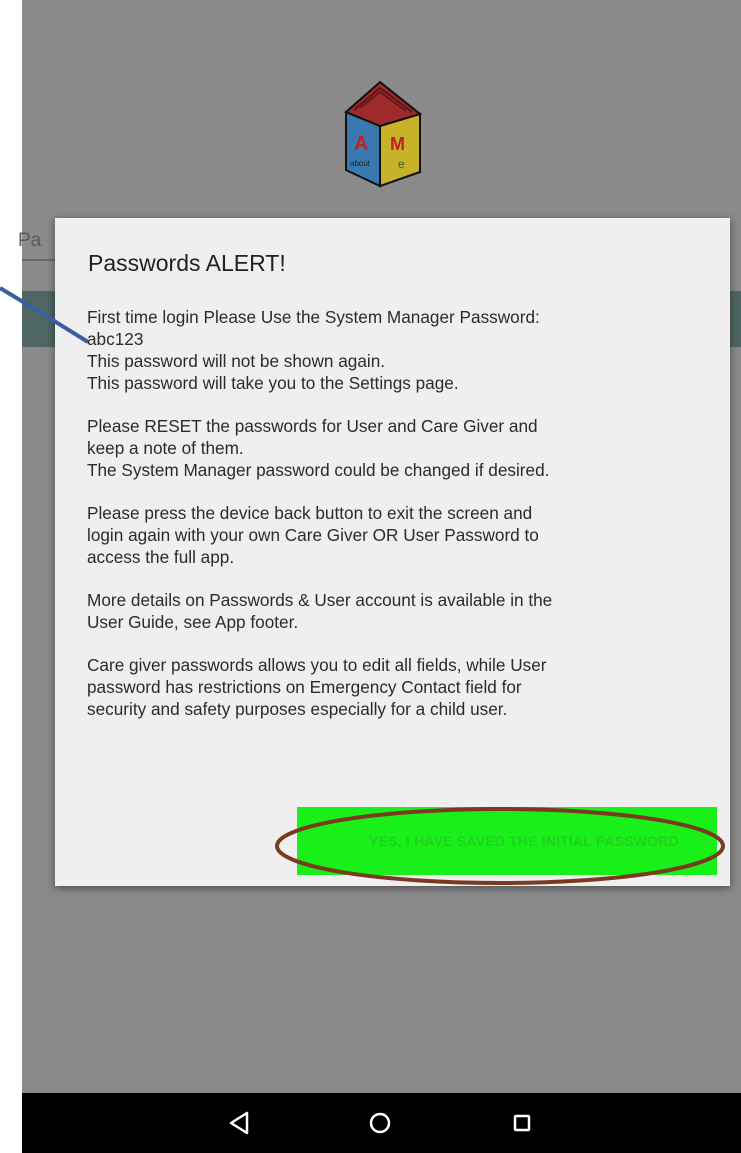 This screenshot has height=1153, width=741. Describe the element at coordinates (239, 1123) in the screenshot. I see `triangle-back-icon` at that location.